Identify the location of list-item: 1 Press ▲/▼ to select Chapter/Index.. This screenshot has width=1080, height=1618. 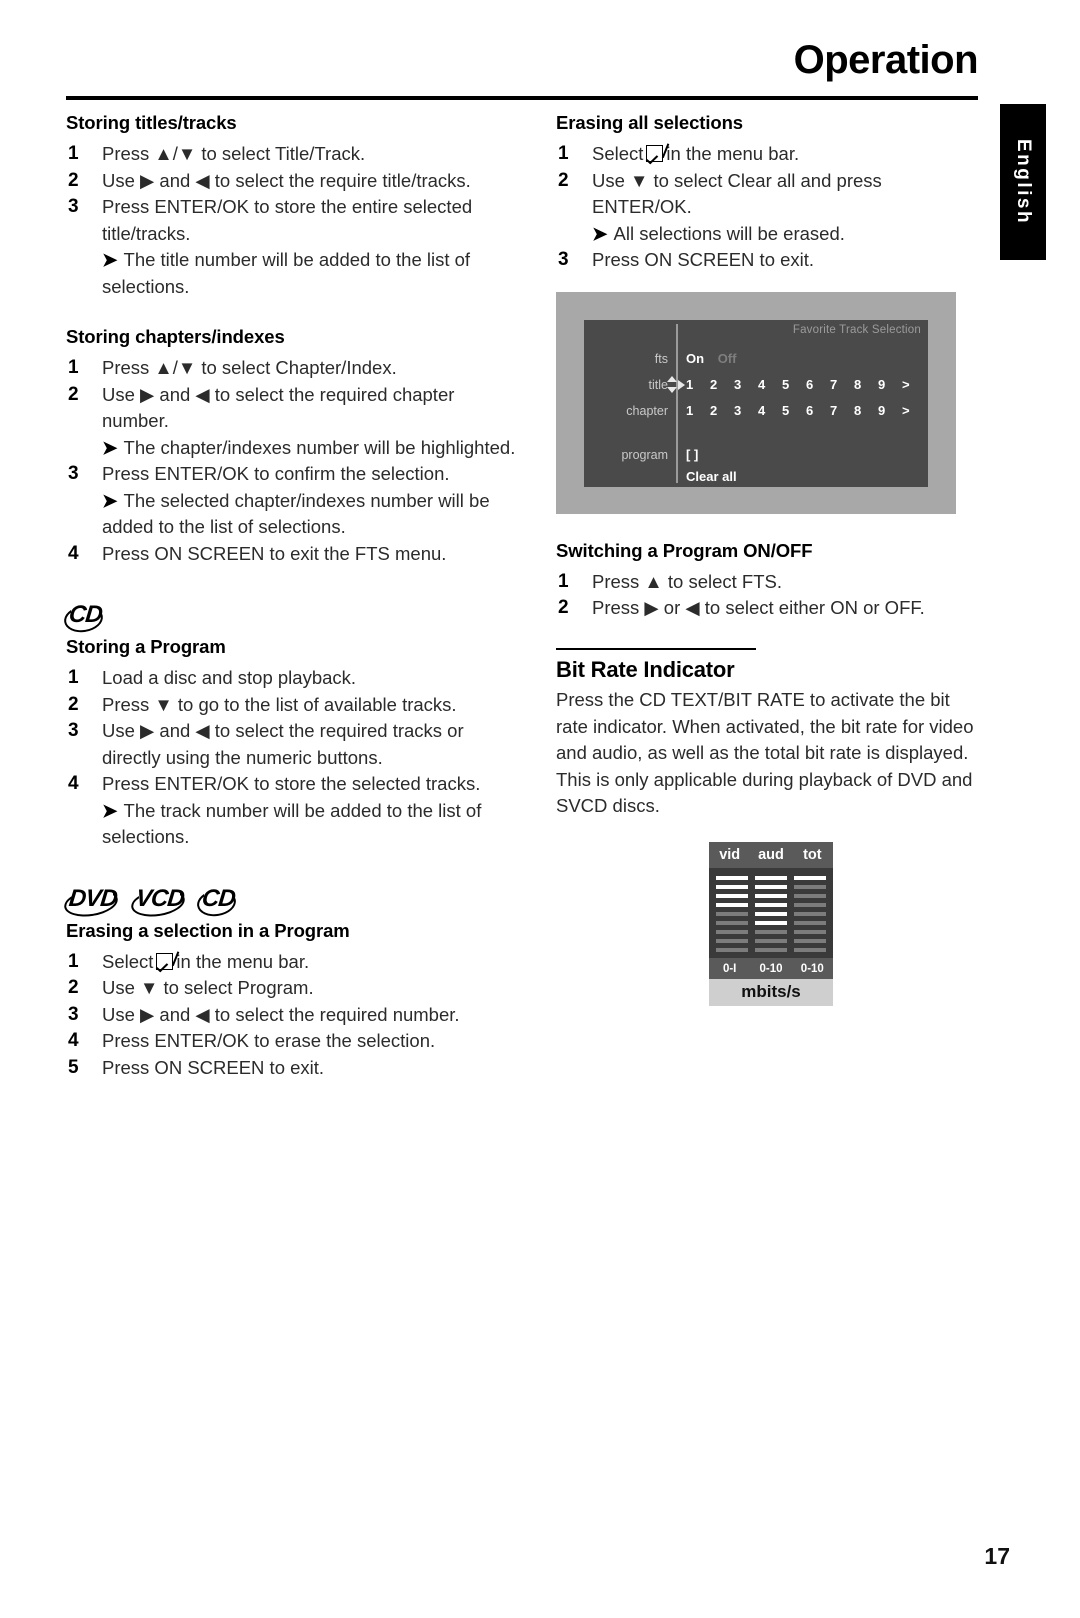
(293, 368).